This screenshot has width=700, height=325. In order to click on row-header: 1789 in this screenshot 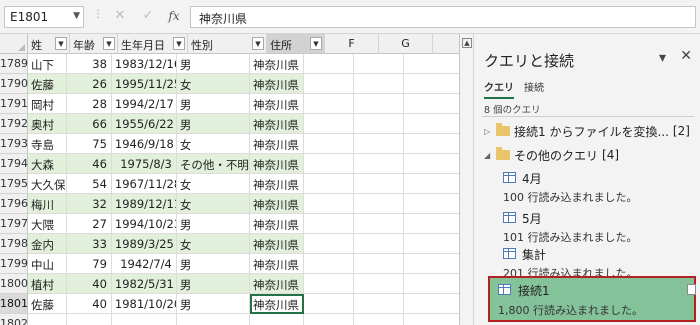, I will do `click(14, 64)`.